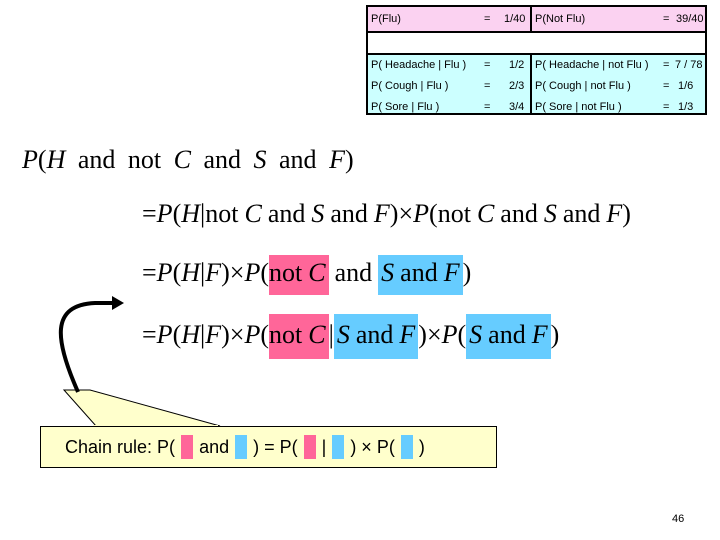 The width and height of the screenshot is (720, 540). I want to click on page-number: 46, so click(678, 519).